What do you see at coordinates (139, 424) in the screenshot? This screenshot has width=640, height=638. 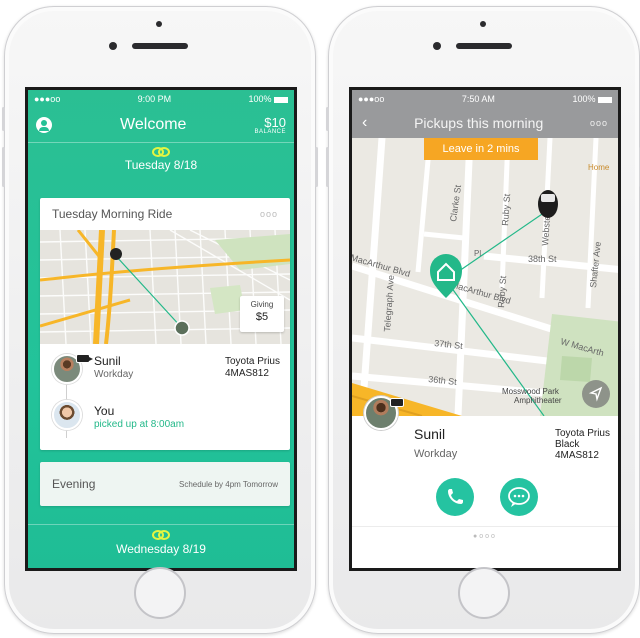 I see `pickup-time: picked up at 8:00am` at bounding box center [139, 424].